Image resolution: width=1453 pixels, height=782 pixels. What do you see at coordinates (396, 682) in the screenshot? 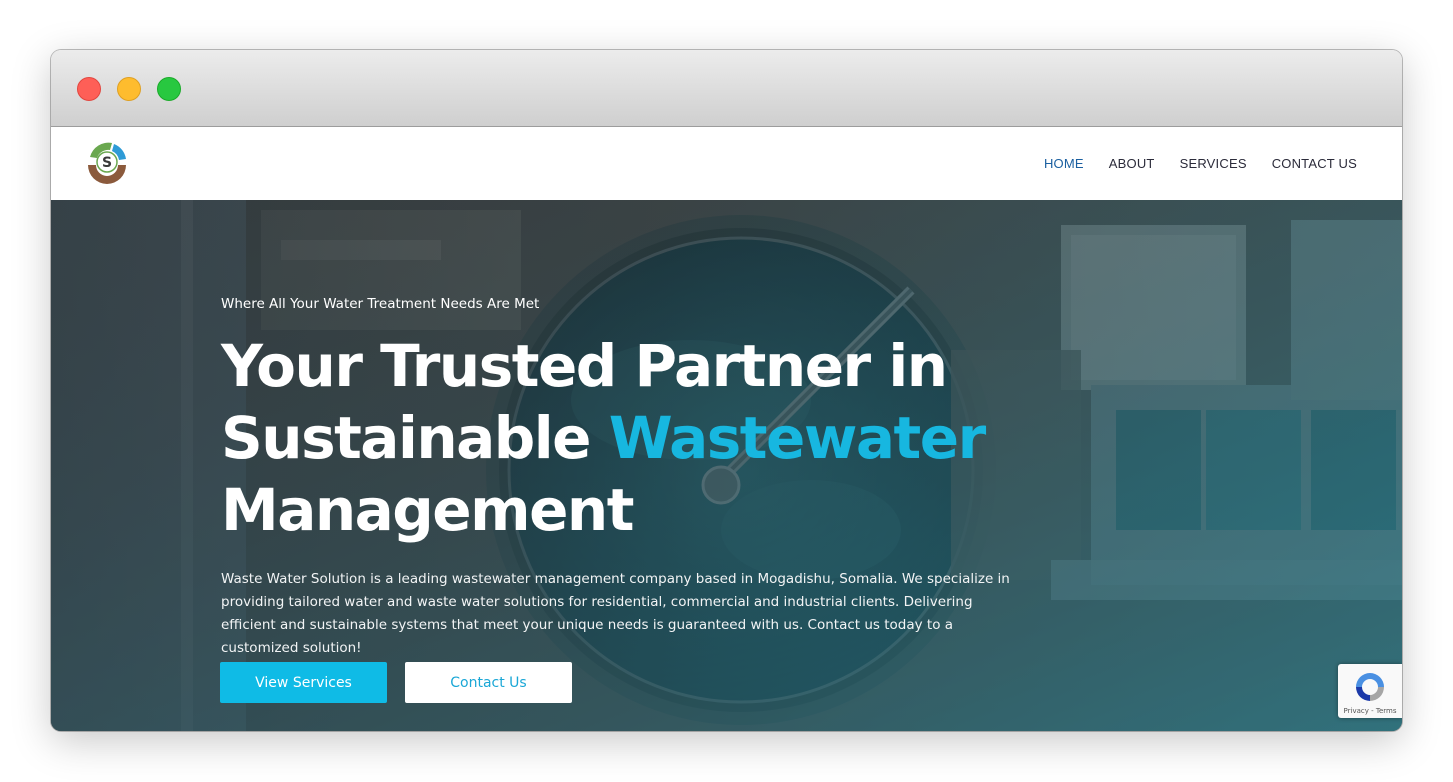
I see `hero-buttons: View Services Contact Us` at bounding box center [396, 682].